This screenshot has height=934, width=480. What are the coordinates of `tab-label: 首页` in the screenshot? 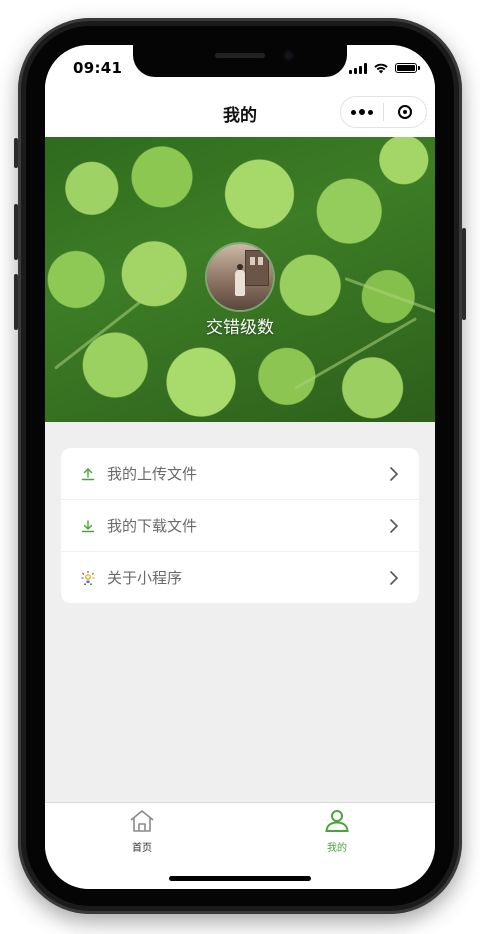 It's located at (142, 848).